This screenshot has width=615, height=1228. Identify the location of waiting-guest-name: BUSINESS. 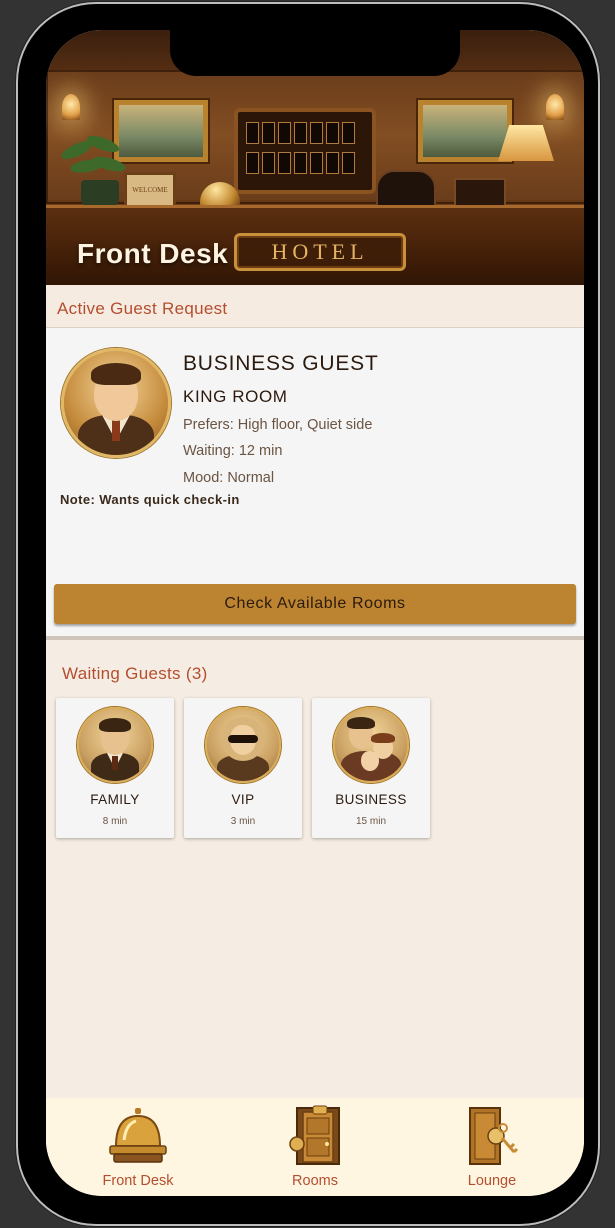
(371, 799).